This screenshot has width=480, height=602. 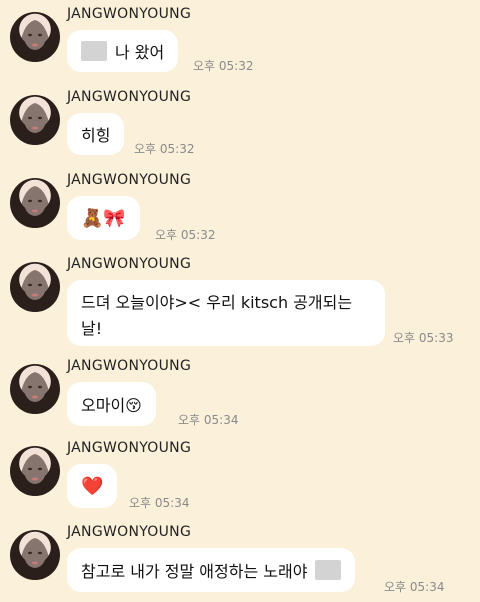 I want to click on heart-icon: ❤️, so click(x=92, y=486).